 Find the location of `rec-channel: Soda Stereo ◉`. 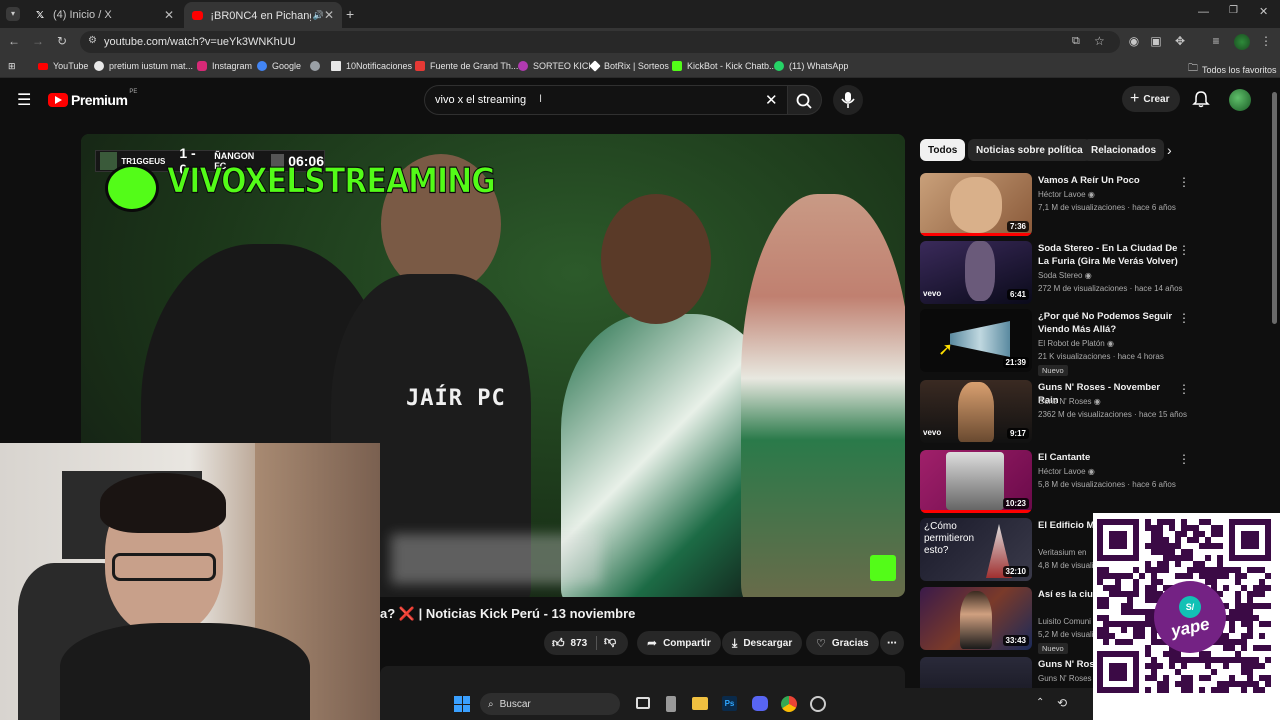

rec-channel: Soda Stereo ◉ is located at coordinates (1065, 275).